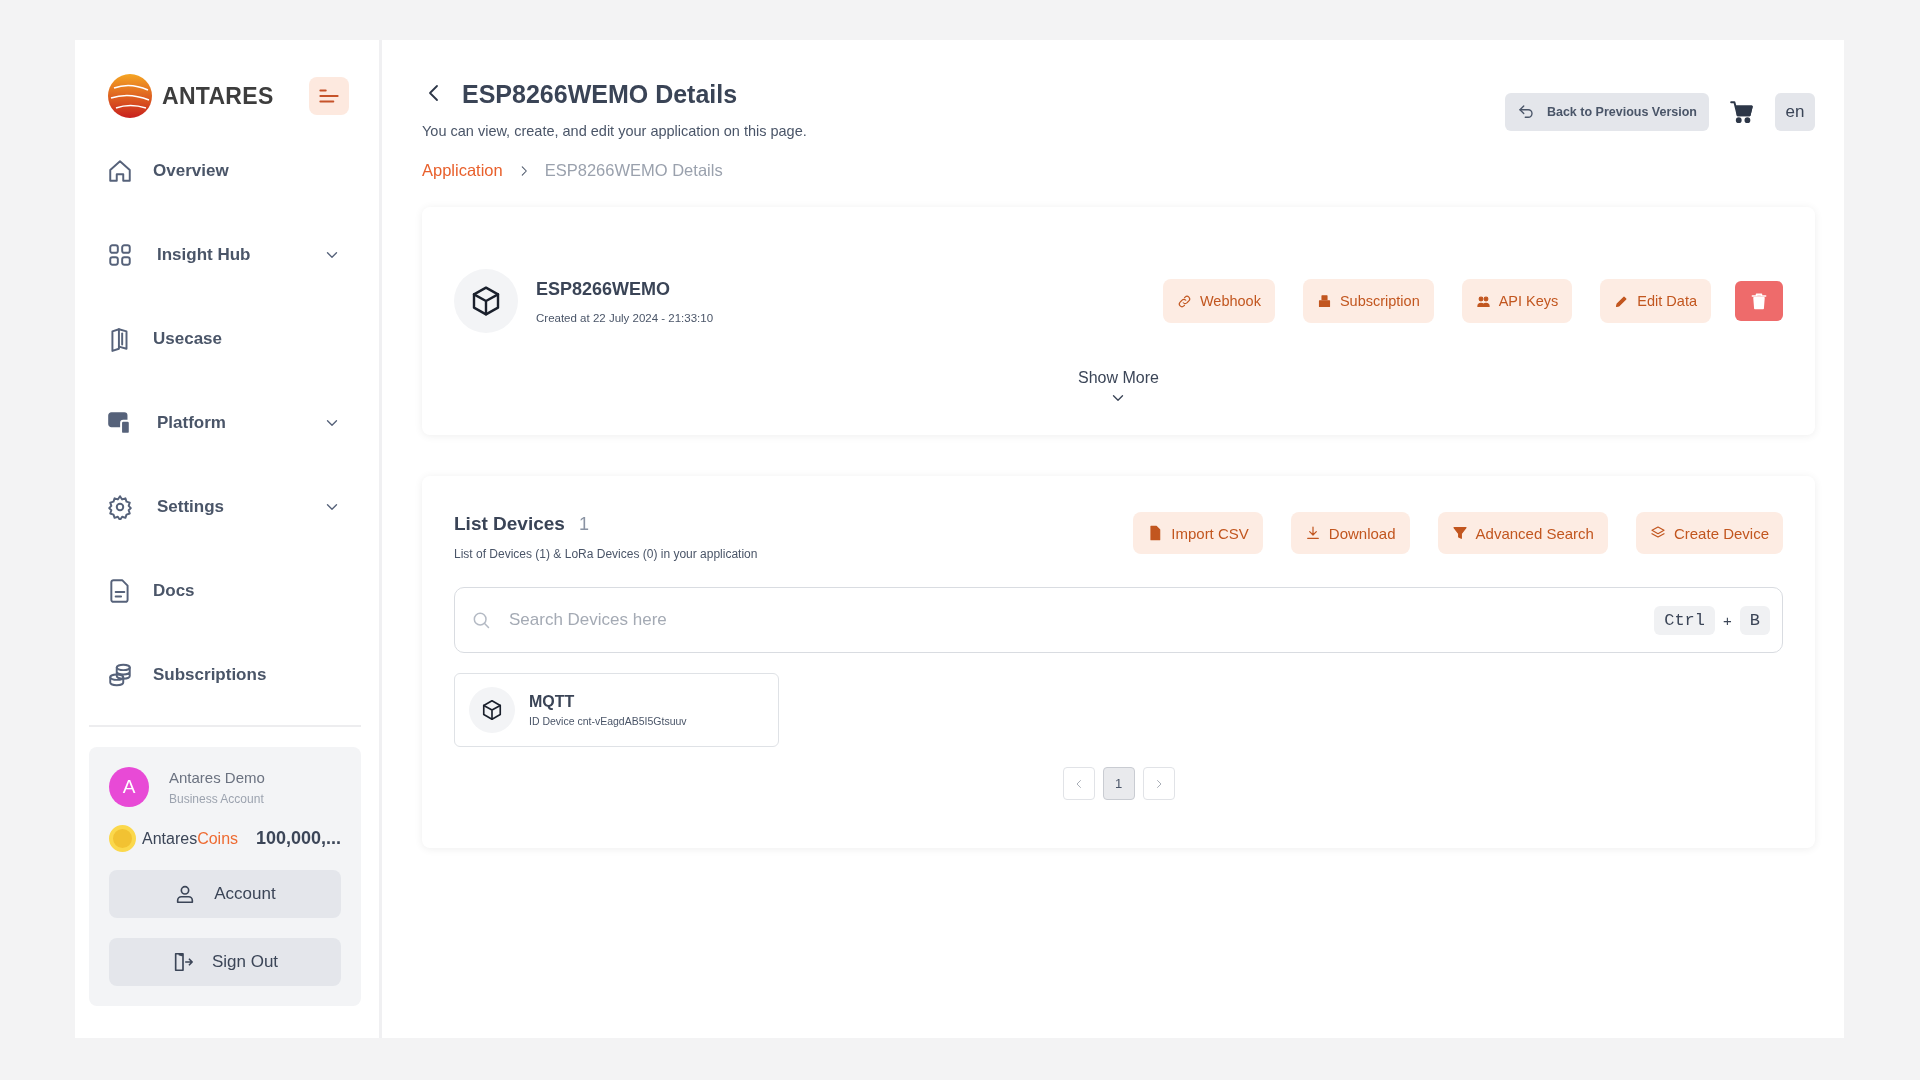 The height and width of the screenshot is (1080, 1920). What do you see at coordinates (221, 171) in the screenshot?
I see `nav-item: Overview` at bounding box center [221, 171].